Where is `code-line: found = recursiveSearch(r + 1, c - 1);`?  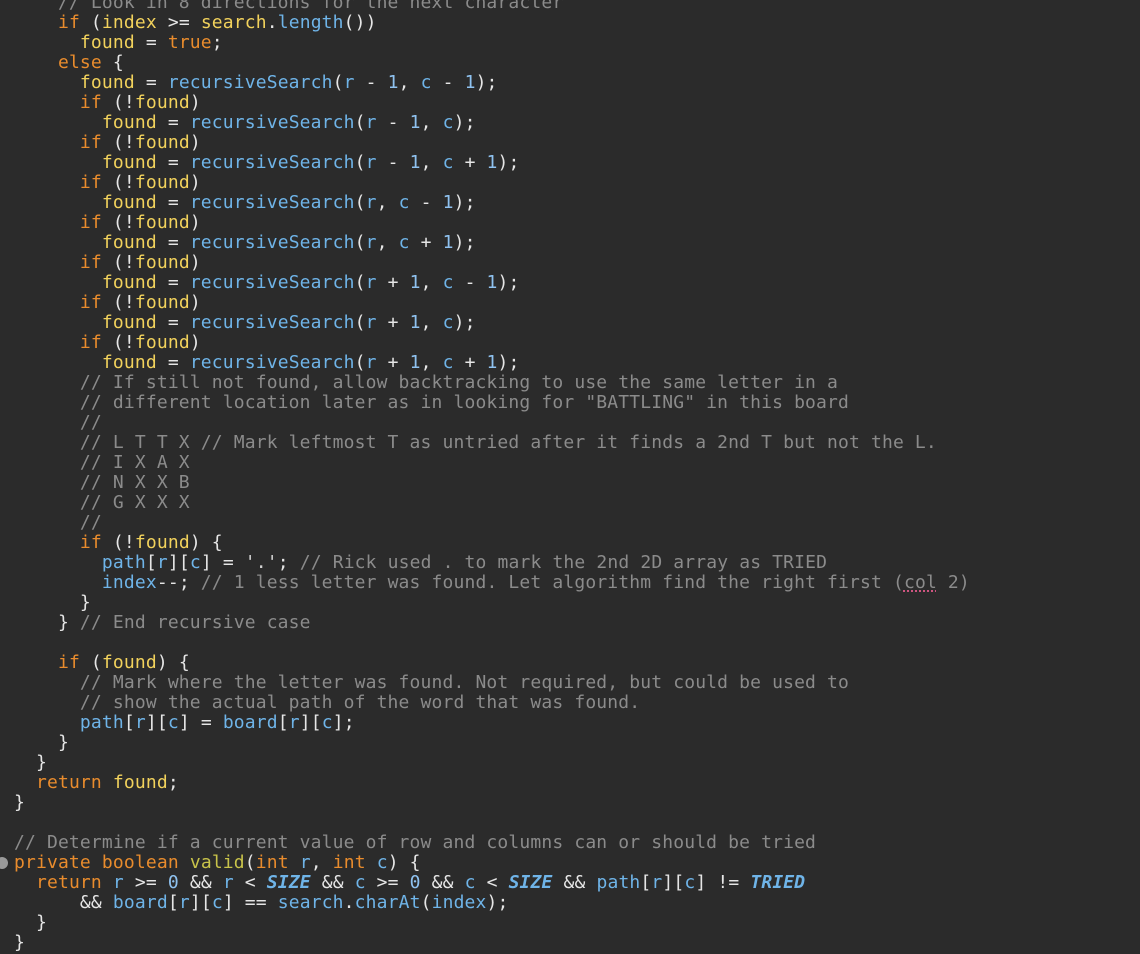 code-line: found = recursiveSearch(r + 1, c - 1); is located at coordinates (492, 283).